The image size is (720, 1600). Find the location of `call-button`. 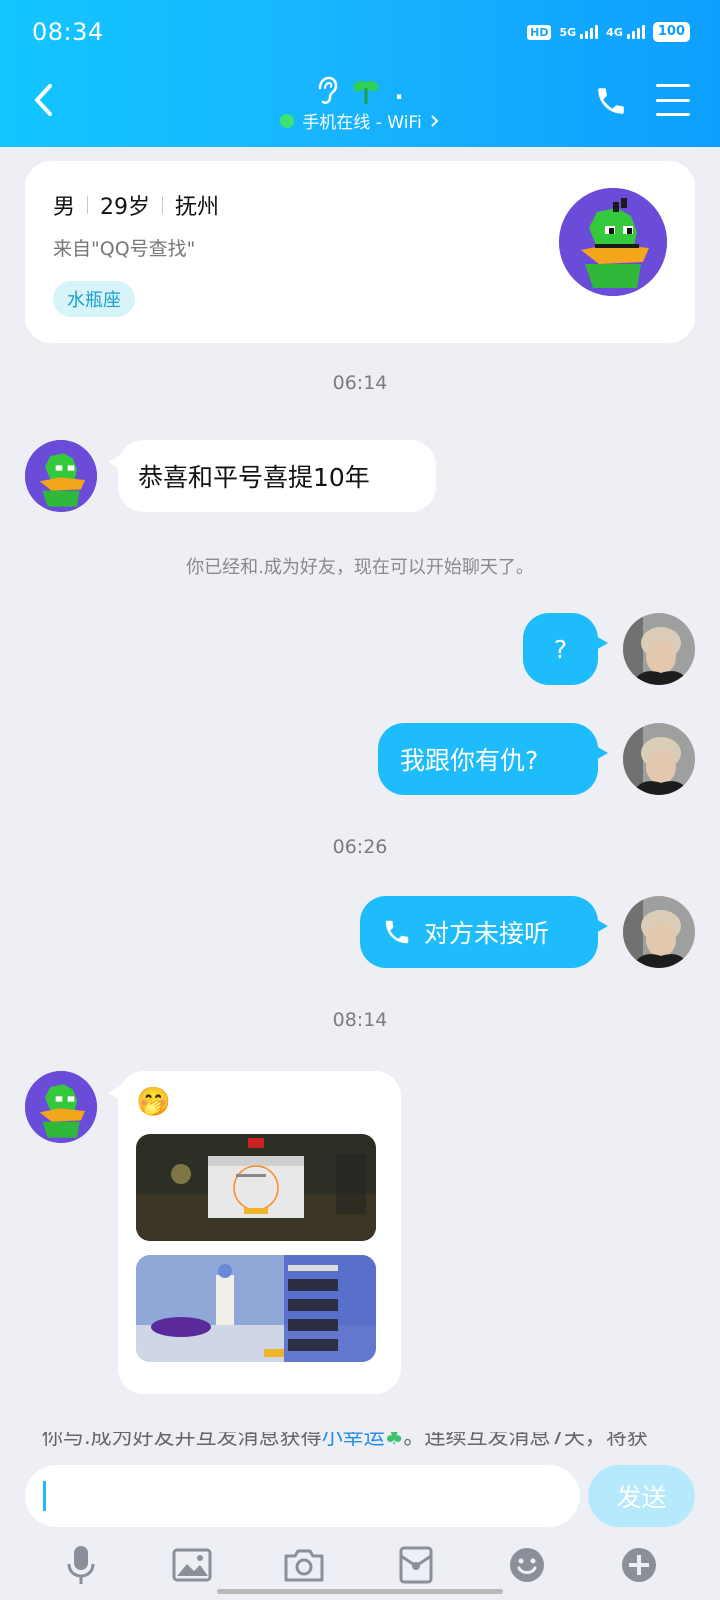

call-button is located at coordinates (611, 101).